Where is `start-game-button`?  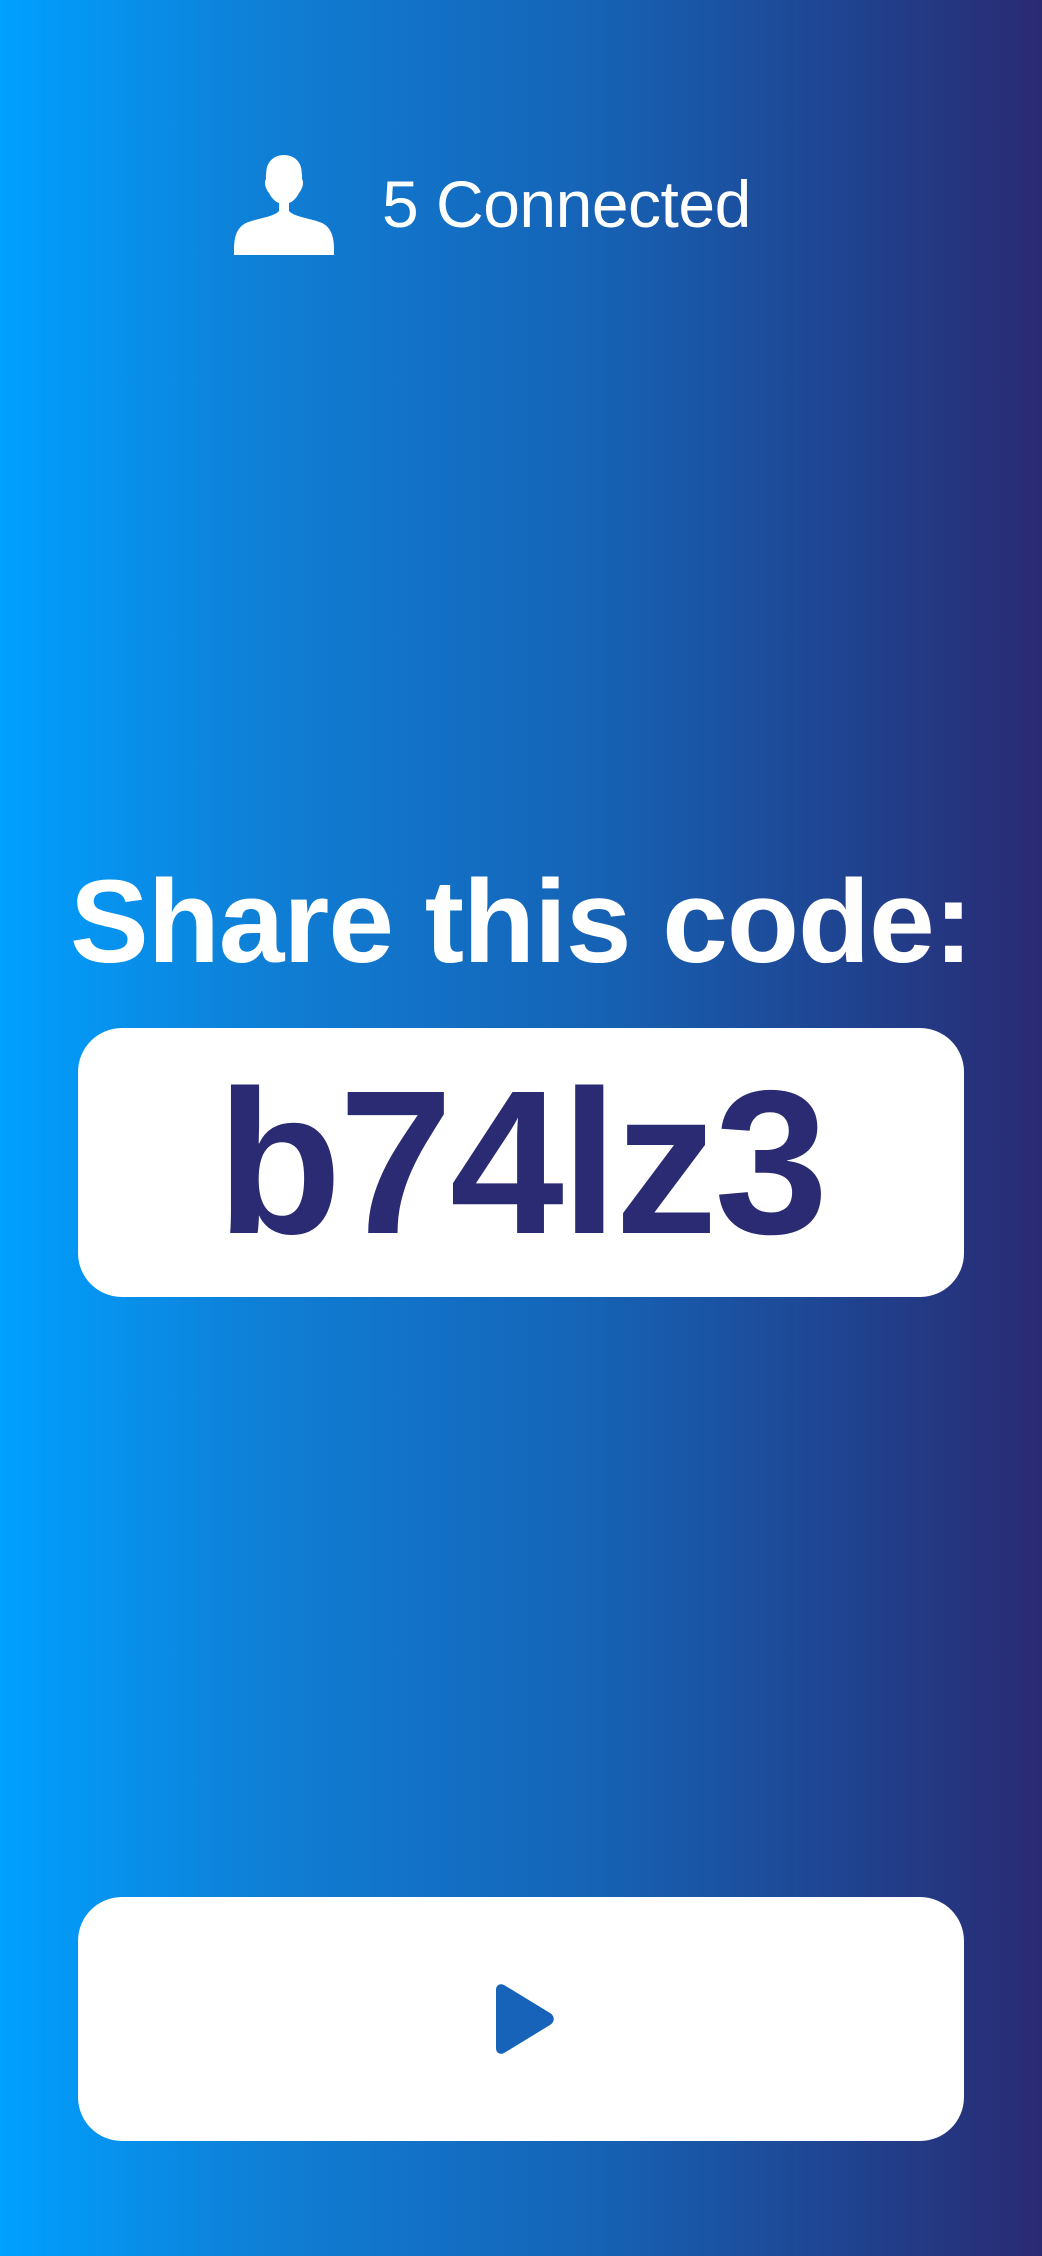 start-game-button is located at coordinates (521, 2019).